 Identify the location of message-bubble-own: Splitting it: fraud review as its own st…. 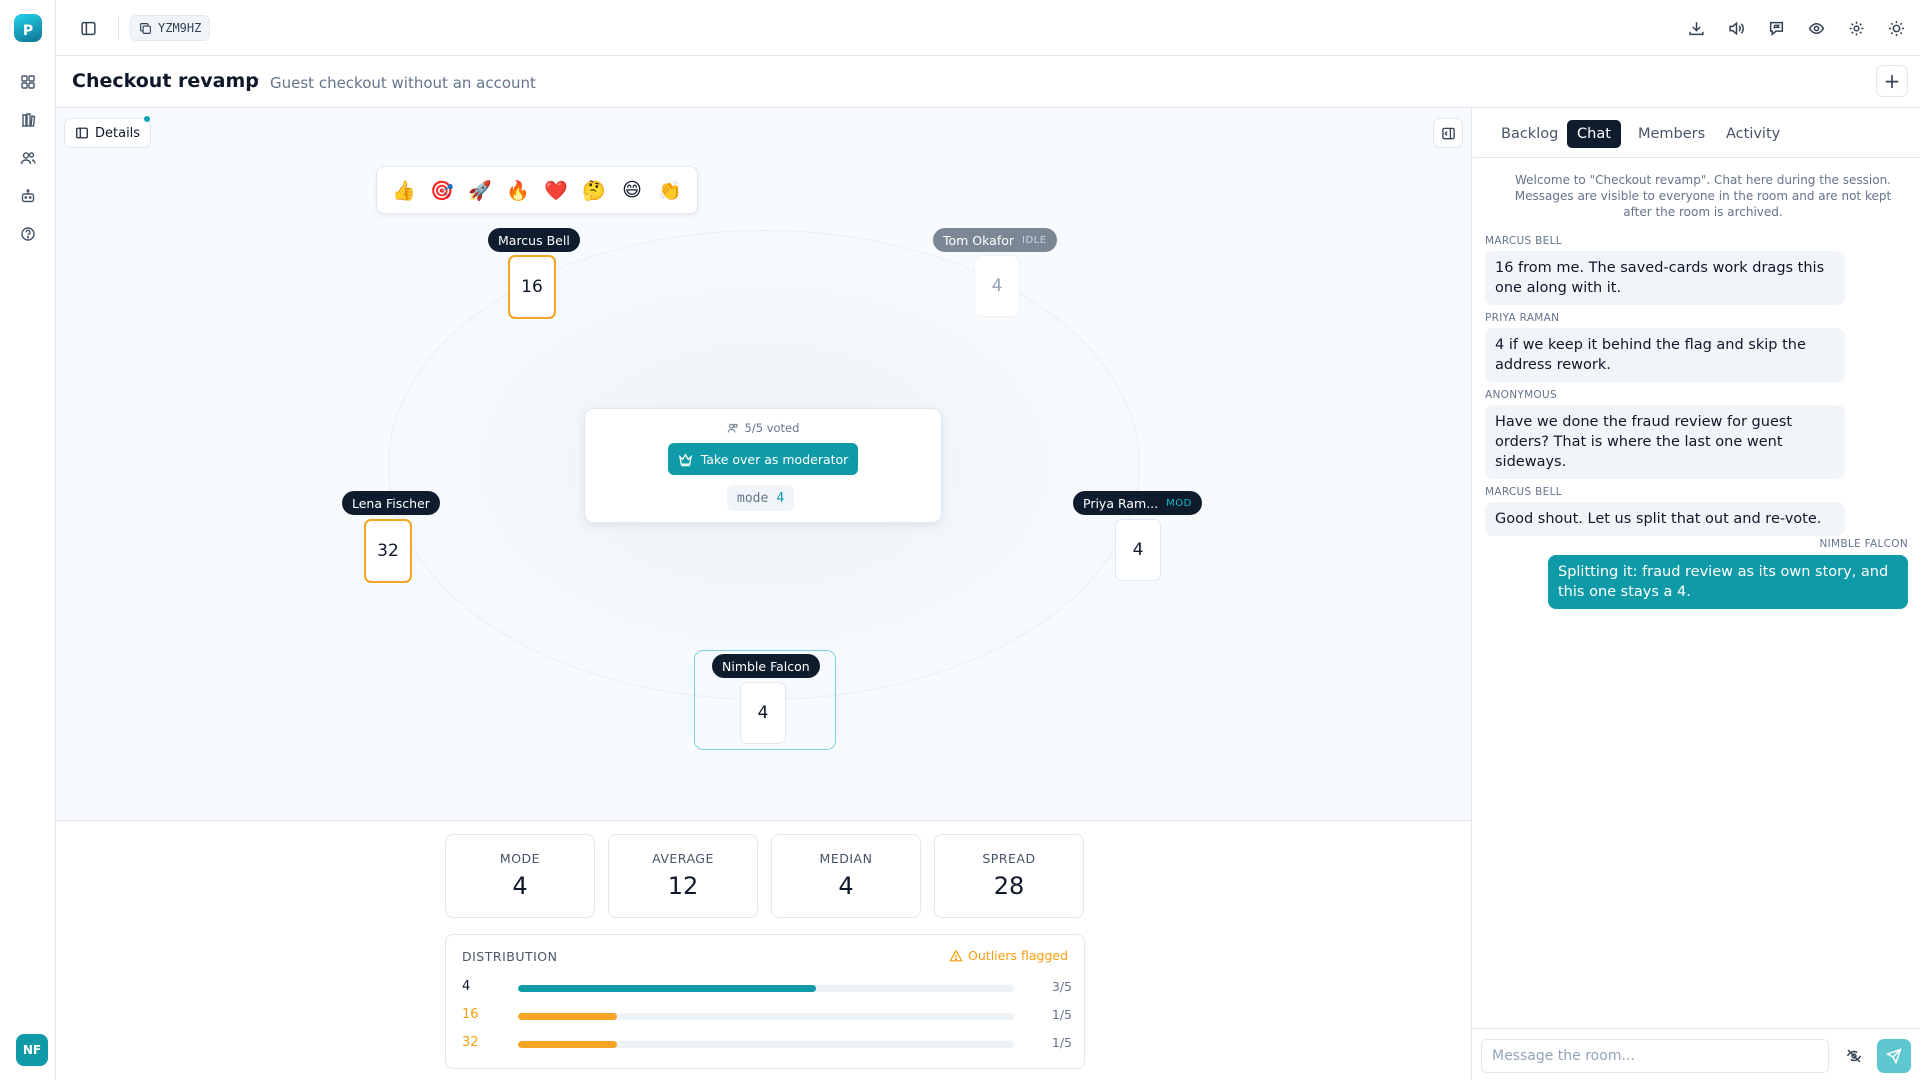
(1728, 582).